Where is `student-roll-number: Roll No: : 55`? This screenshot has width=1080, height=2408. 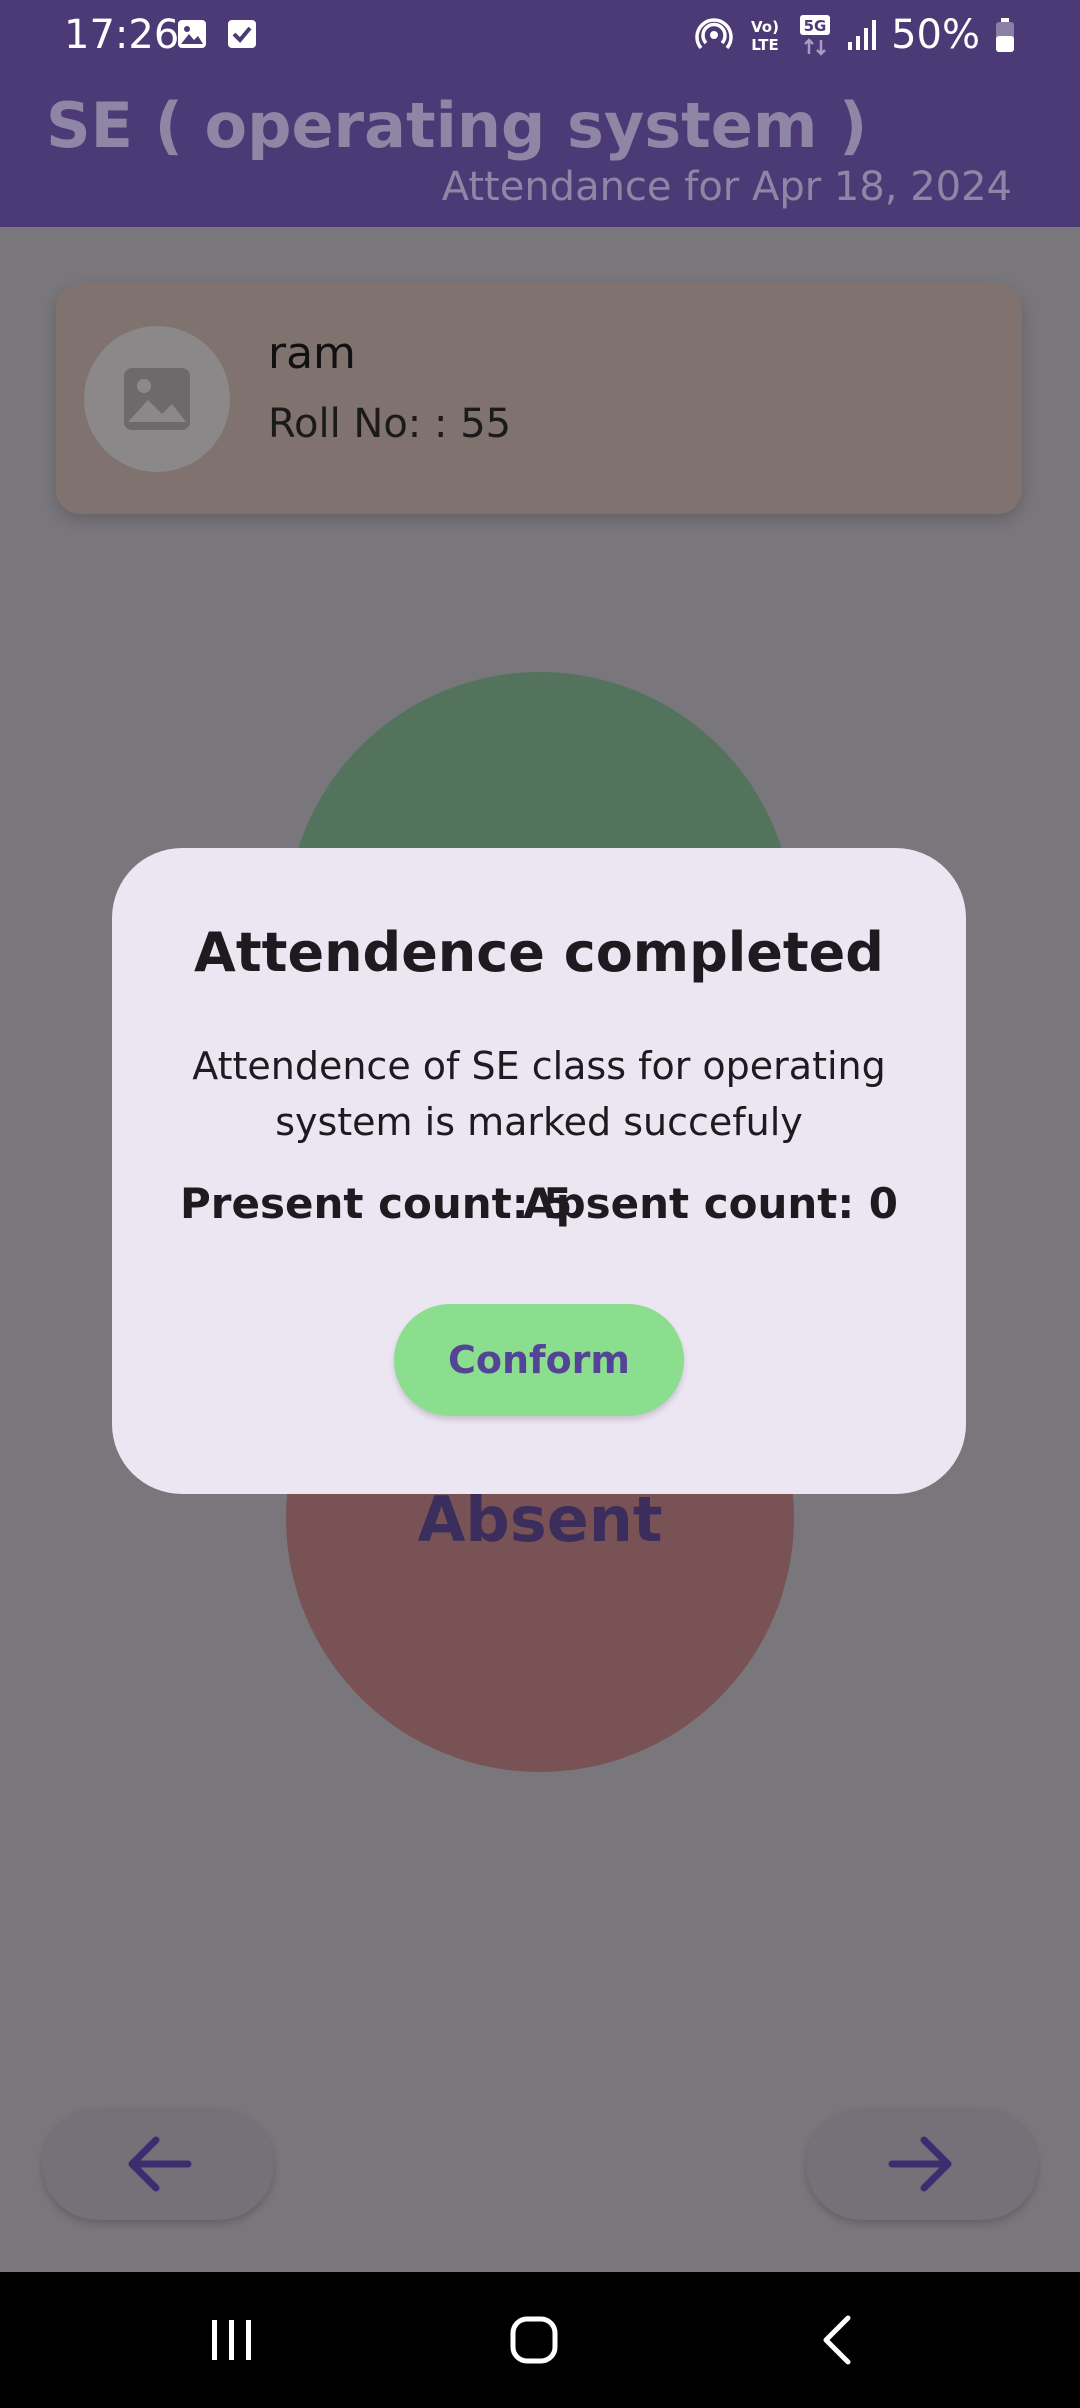 student-roll-number: Roll No: : 55 is located at coordinates (390, 424).